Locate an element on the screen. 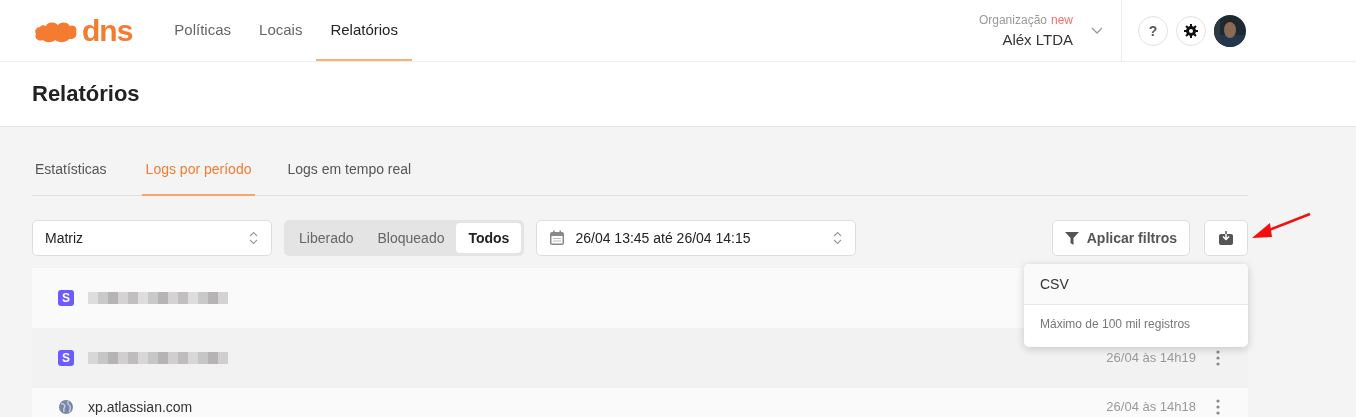 The height and width of the screenshot is (417, 1356). apply-filters-button: Aplicar filtros is located at coordinates (1120, 238).